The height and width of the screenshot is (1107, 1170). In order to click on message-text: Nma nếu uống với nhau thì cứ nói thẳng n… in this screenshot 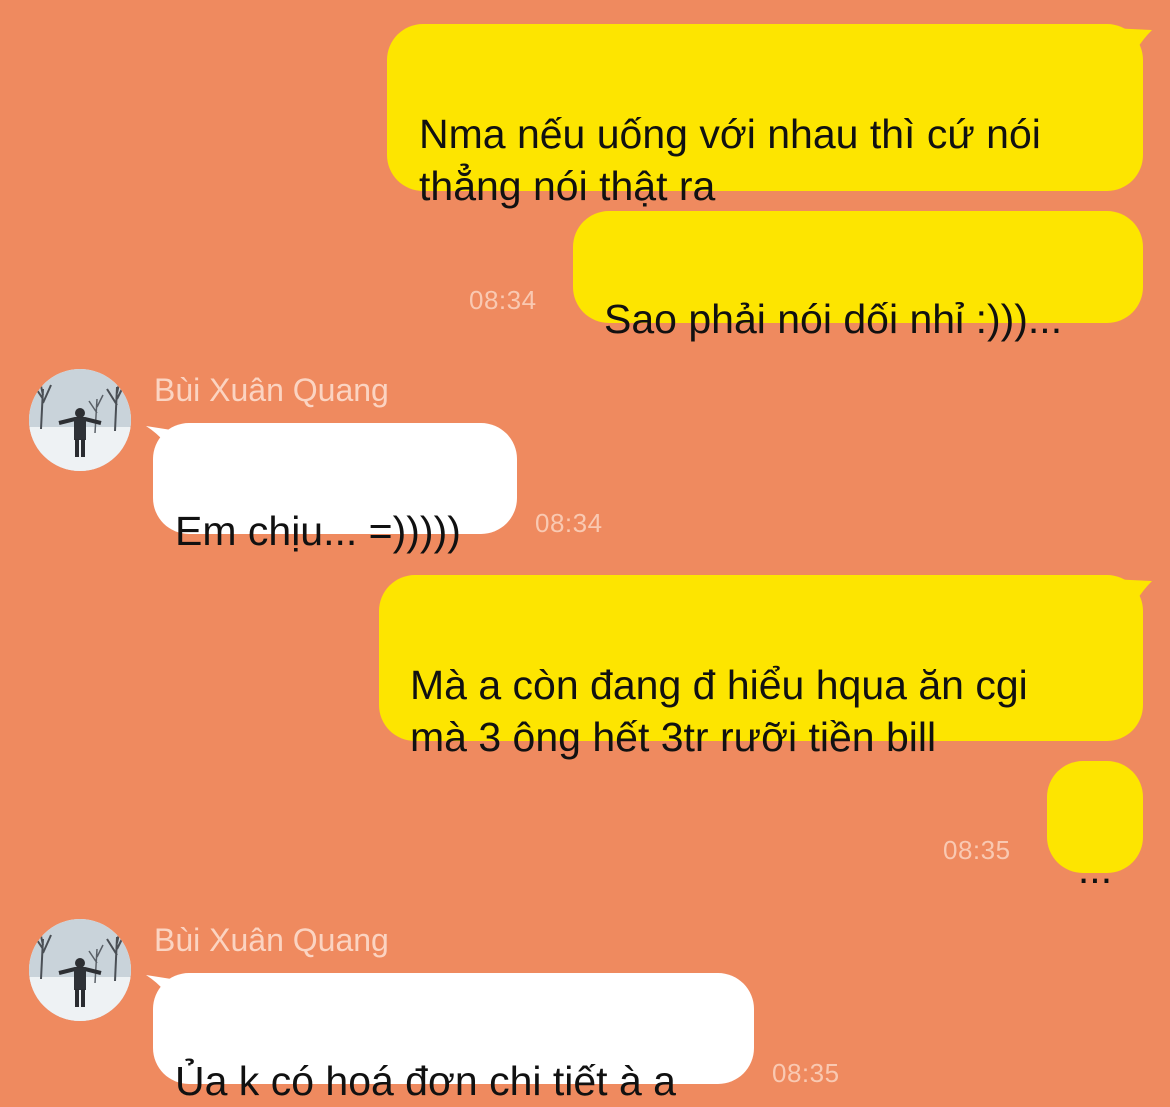, I will do `click(730, 160)`.